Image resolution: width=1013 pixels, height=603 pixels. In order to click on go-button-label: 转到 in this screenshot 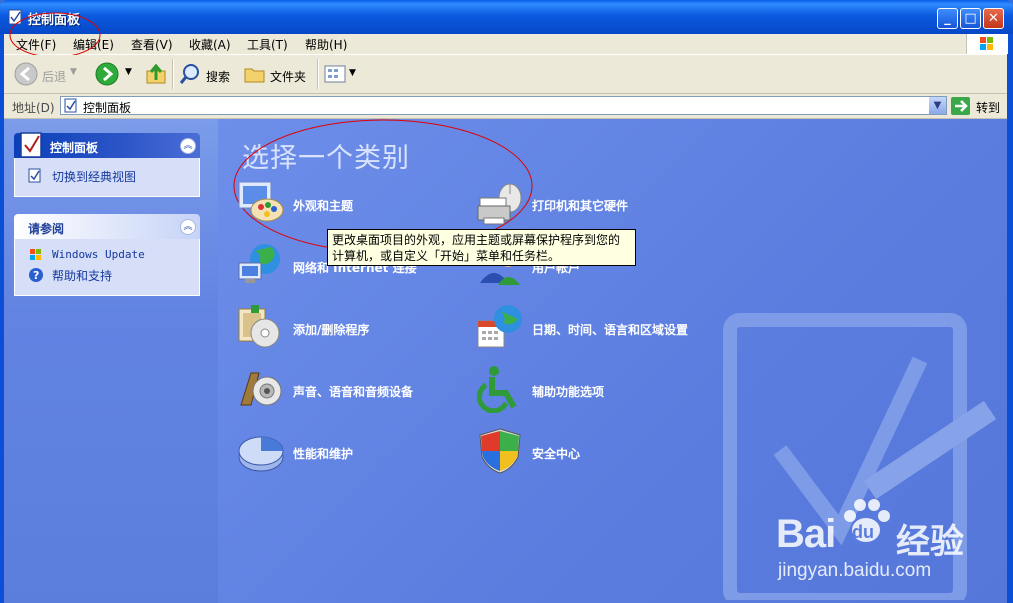, I will do `click(988, 107)`.